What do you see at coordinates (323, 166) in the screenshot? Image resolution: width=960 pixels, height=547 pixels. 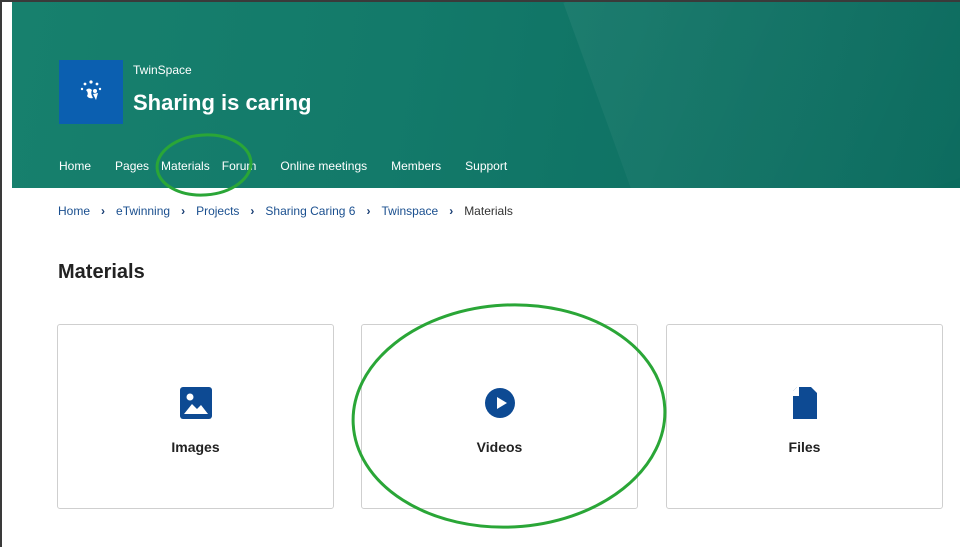 I see `nav-online-meetings: Online meetings` at bounding box center [323, 166].